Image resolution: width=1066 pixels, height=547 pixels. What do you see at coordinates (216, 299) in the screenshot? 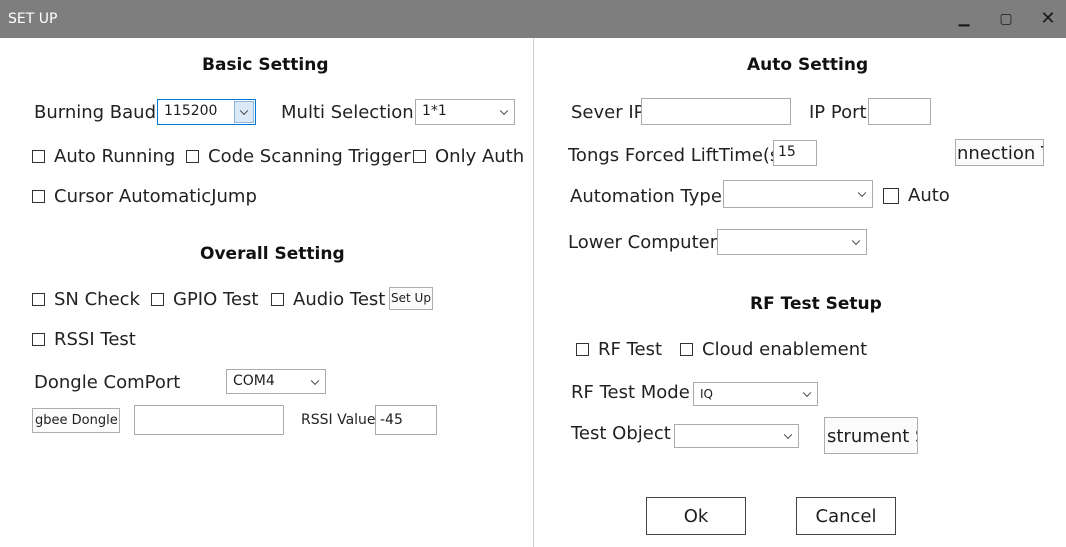
I see `gpio-test-label: GPIO Test` at bounding box center [216, 299].